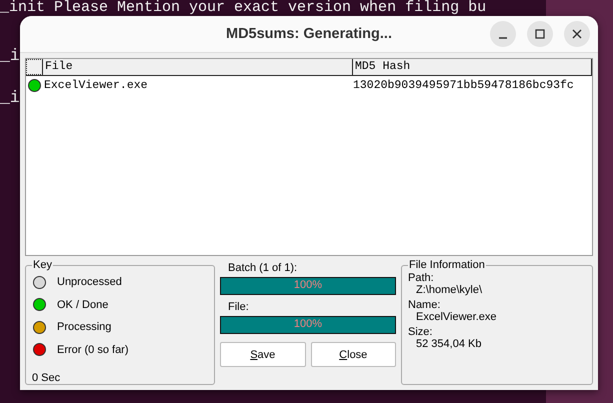 The image size is (613, 403). What do you see at coordinates (503, 34) in the screenshot?
I see `minimize-button` at bounding box center [503, 34].